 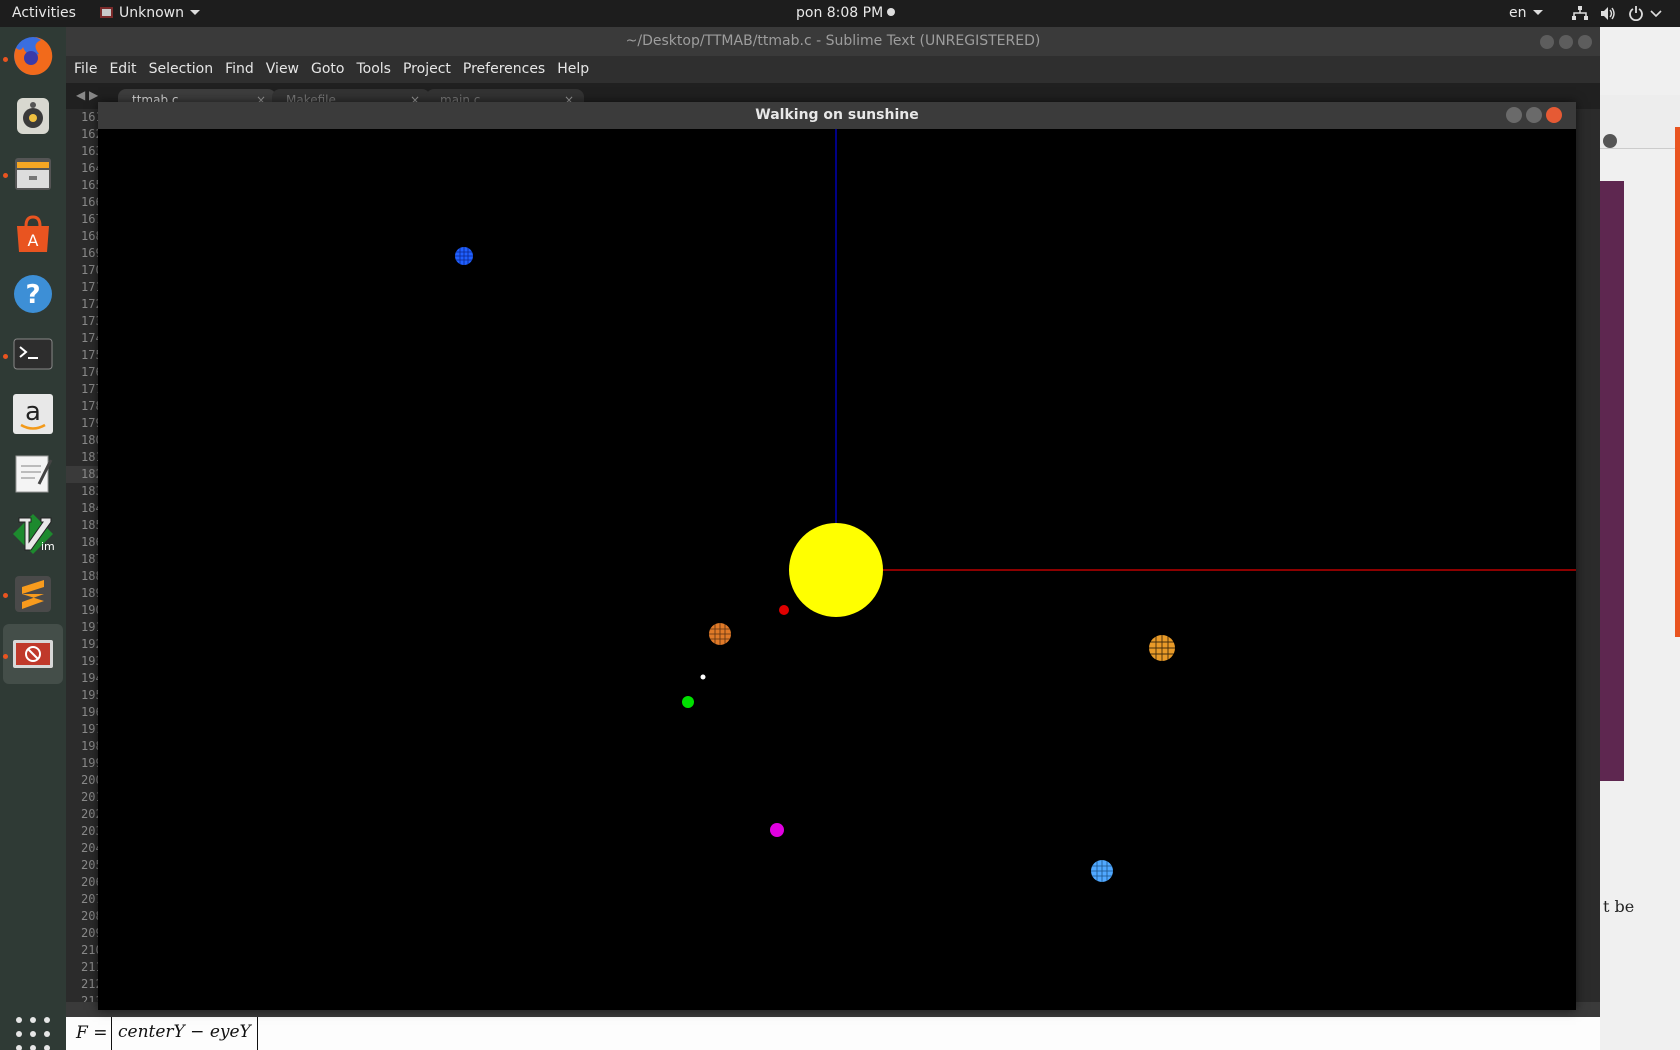 What do you see at coordinates (239, 69) in the screenshot?
I see `menu-find: Find` at bounding box center [239, 69].